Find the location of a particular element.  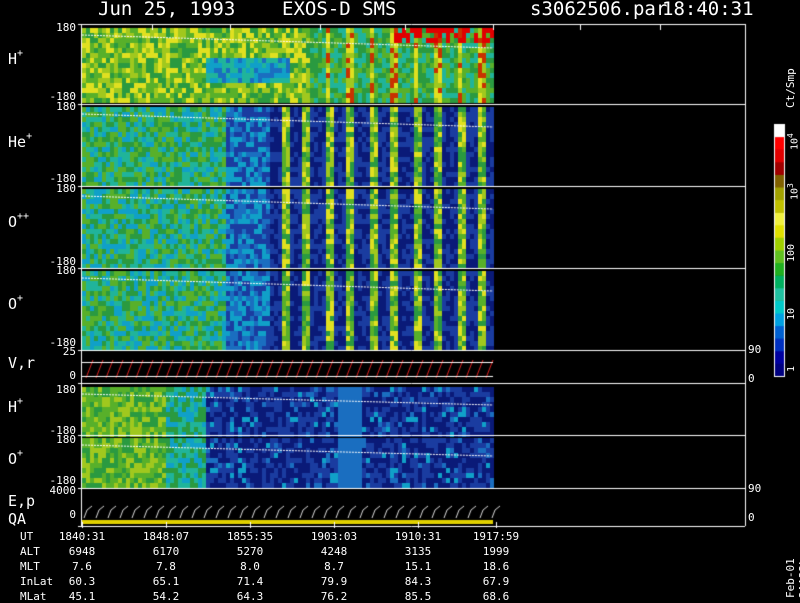

header-date: Jun 25, 1993 is located at coordinates (167, 10).